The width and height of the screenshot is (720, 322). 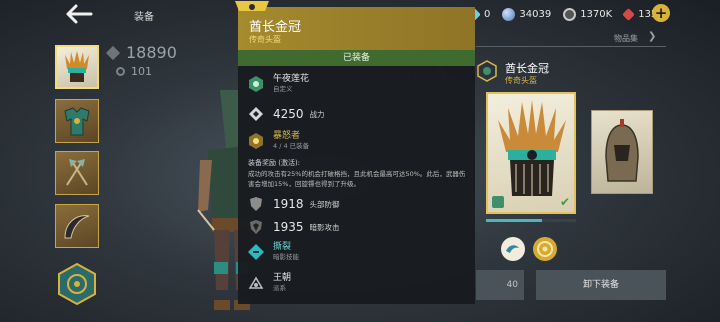 What do you see at coordinates (564, 202) in the screenshot?
I see `checkmark-icon: ✔` at bounding box center [564, 202].